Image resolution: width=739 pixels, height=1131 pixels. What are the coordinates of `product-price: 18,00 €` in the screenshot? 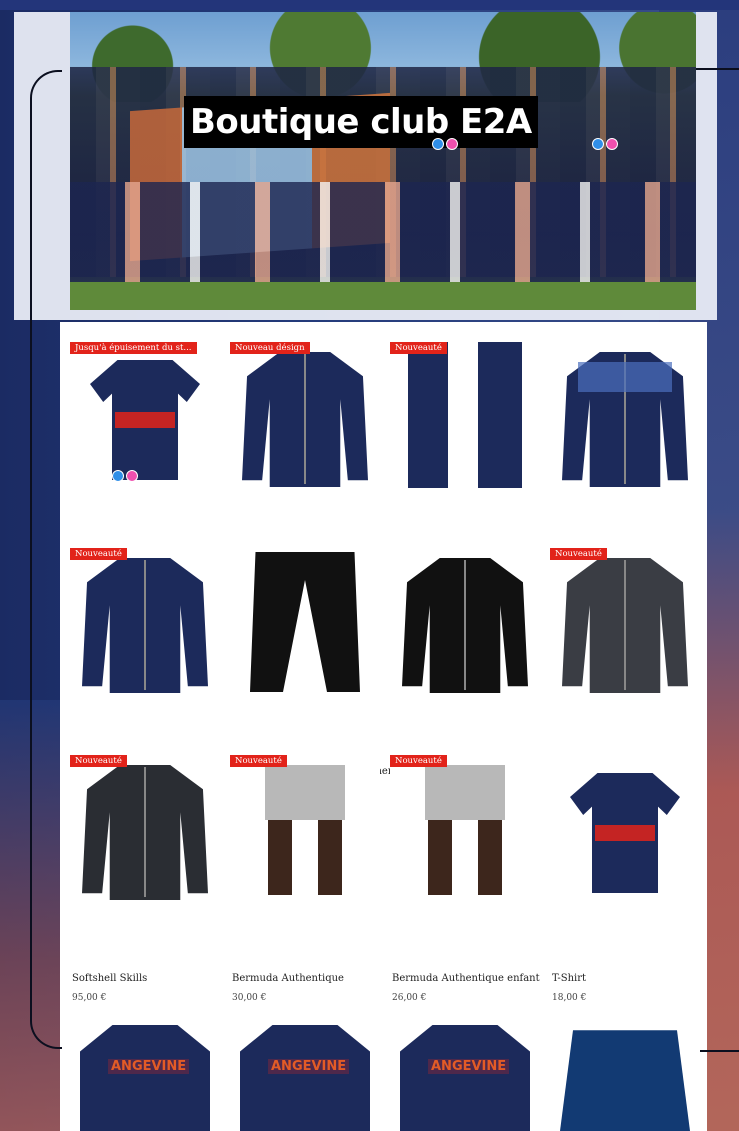 It's located at (569, 998).